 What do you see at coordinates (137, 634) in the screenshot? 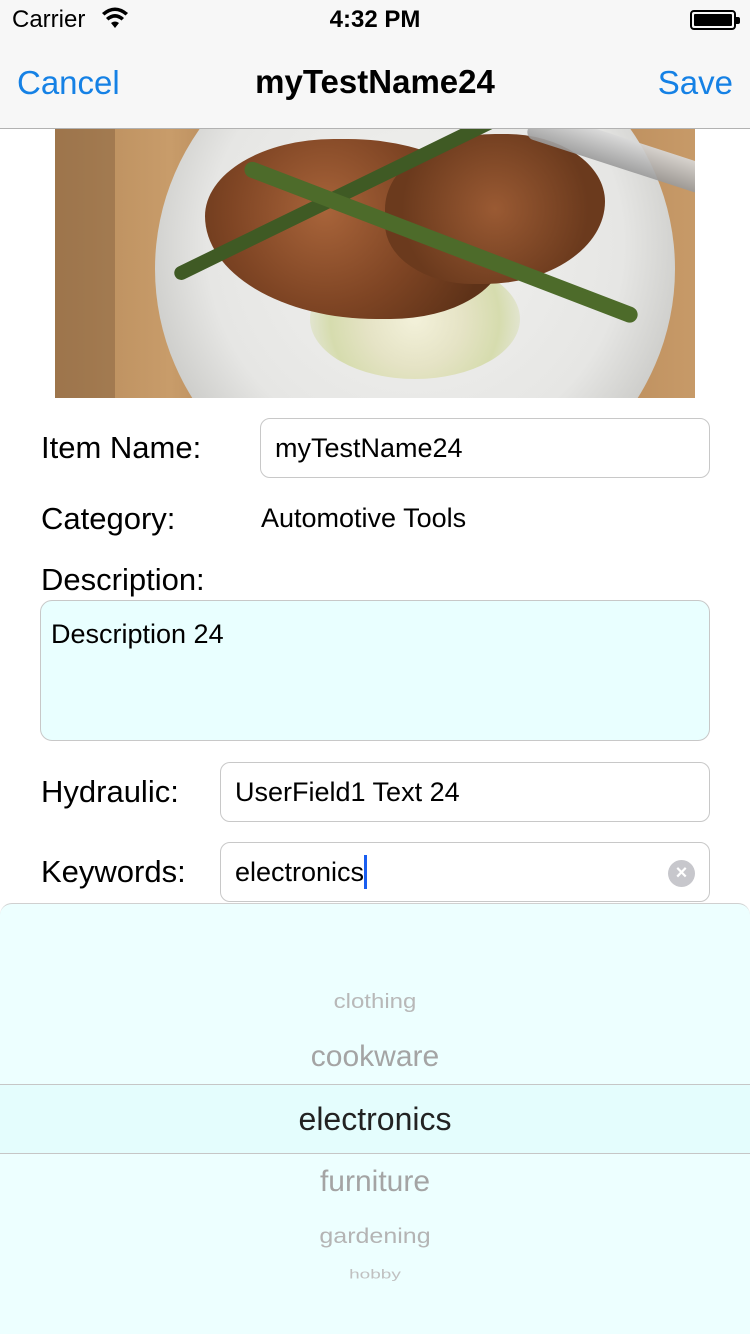
I see `description-value: Description 24` at bounding box center [137, 634].